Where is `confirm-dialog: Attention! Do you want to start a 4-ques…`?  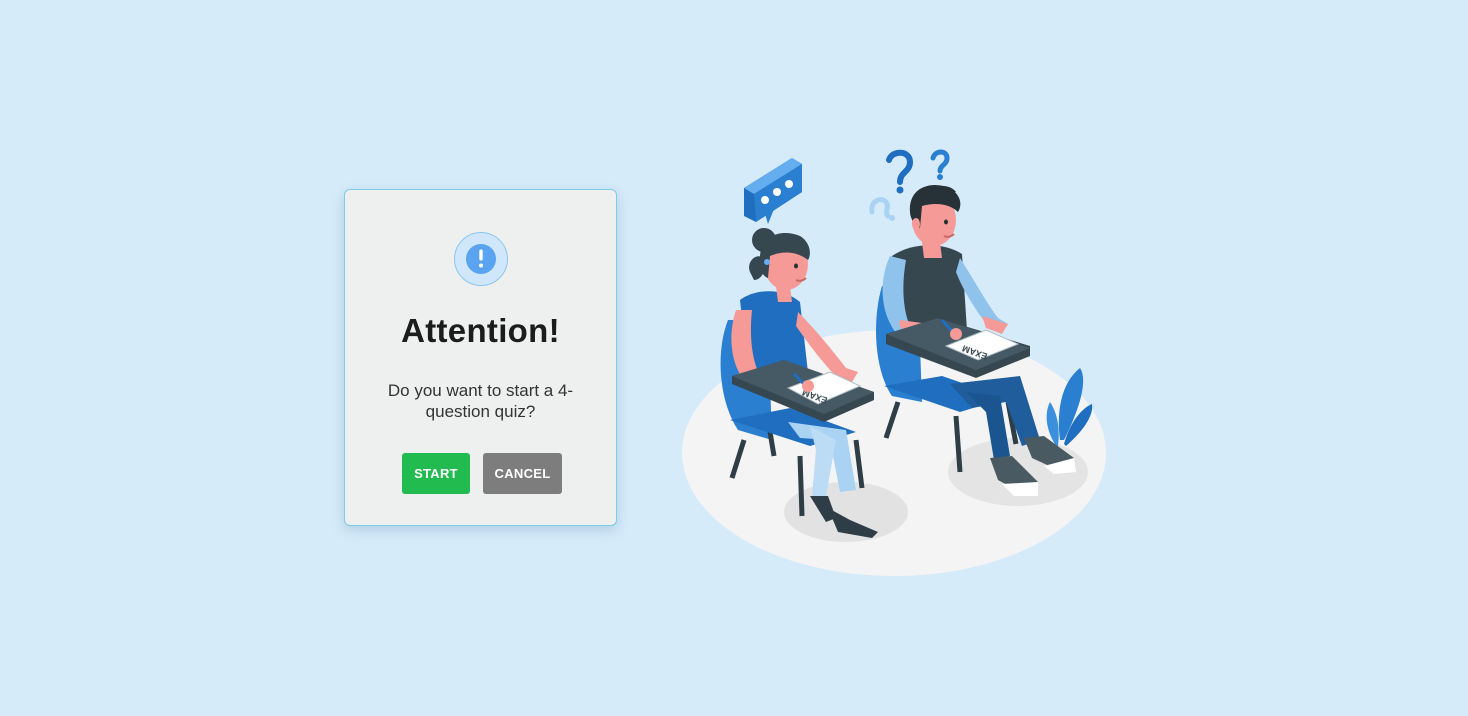 confirm-dialog: Attention! Do you want to start a 4-ques… is located at coordinates (480, 357).